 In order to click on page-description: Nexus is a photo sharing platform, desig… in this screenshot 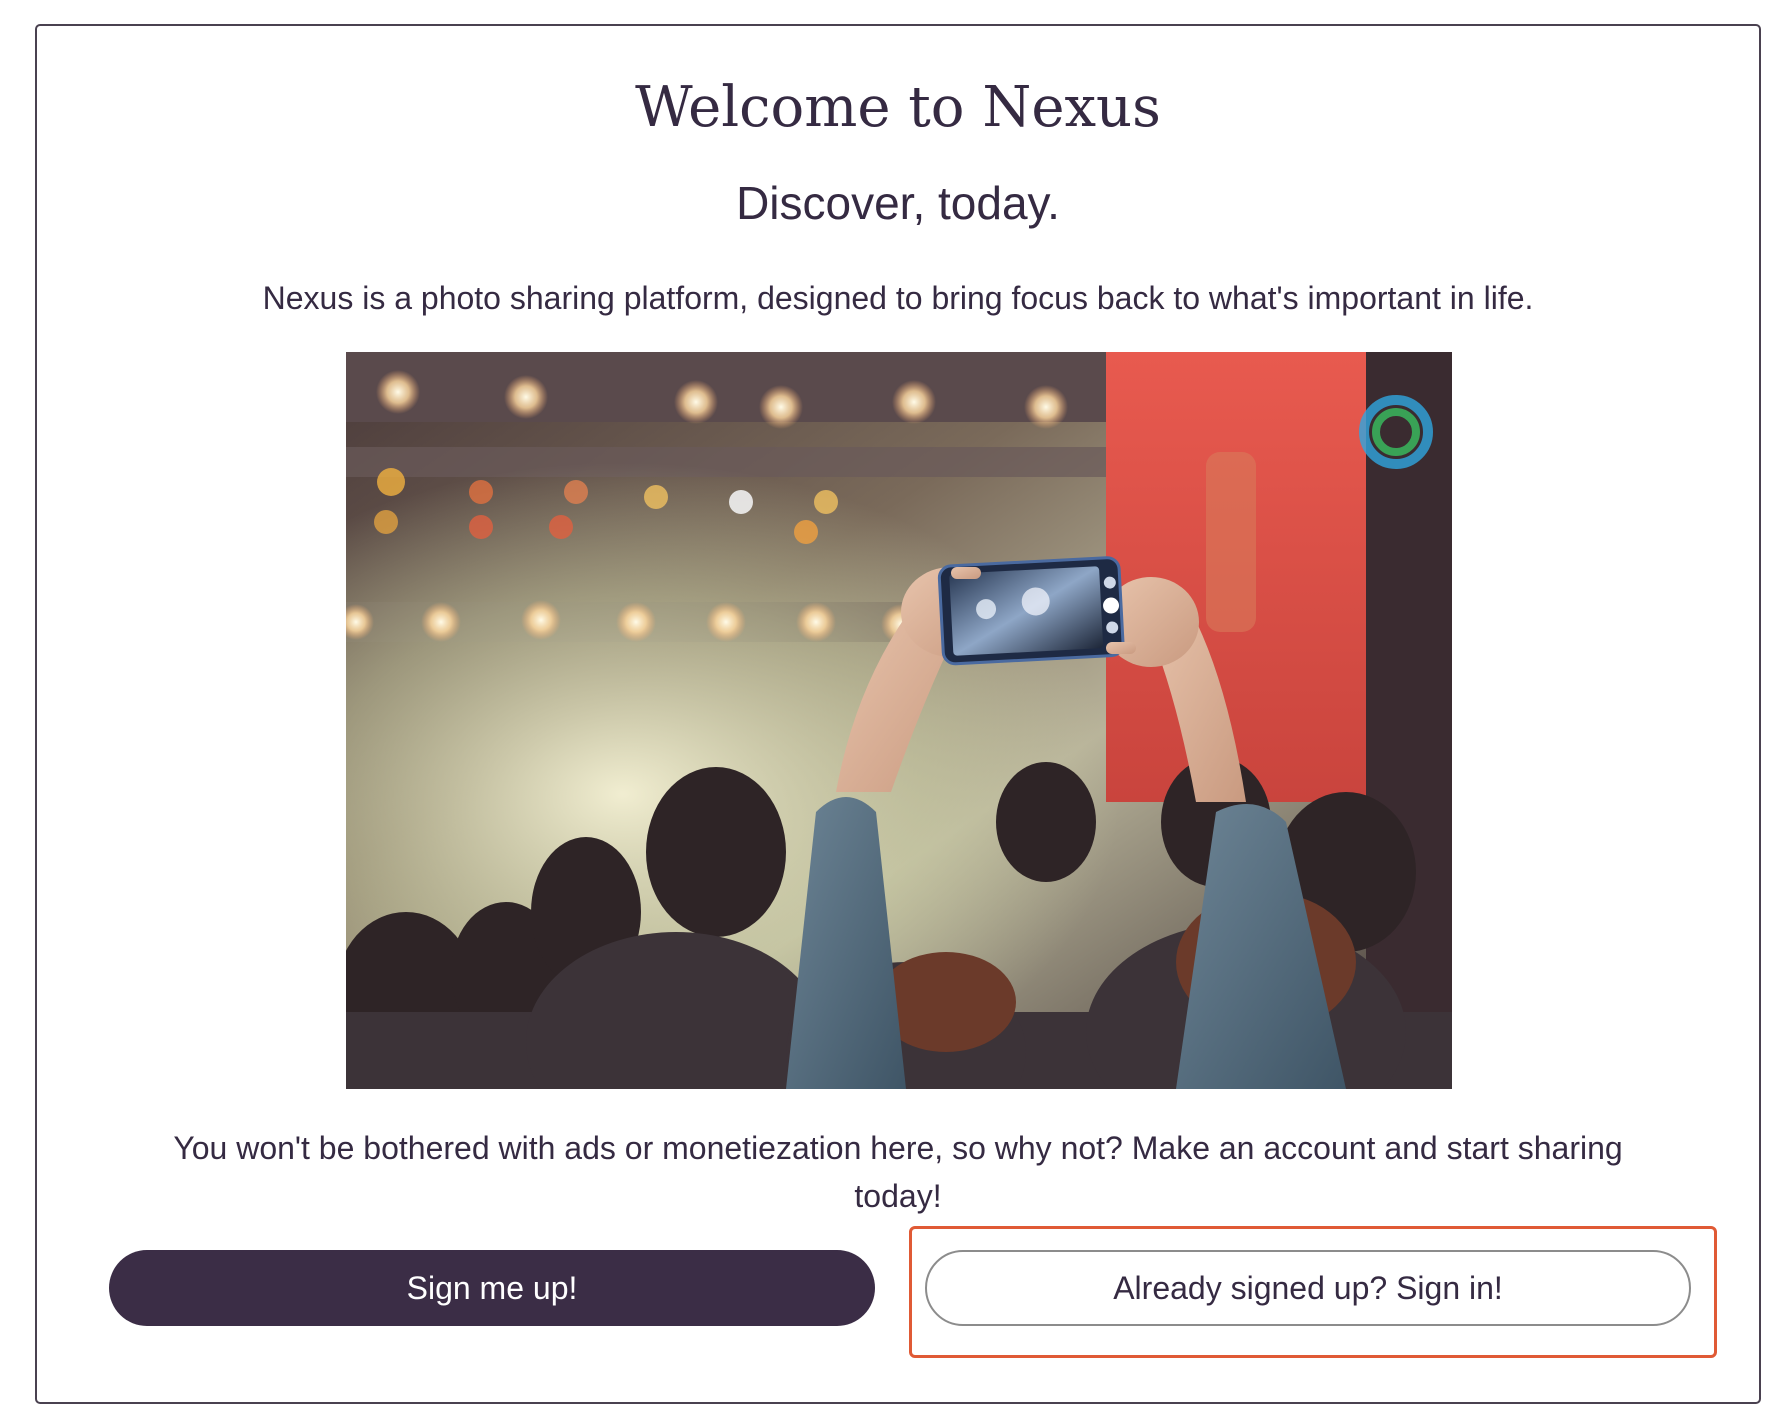, I will do `click(898, 298)`.